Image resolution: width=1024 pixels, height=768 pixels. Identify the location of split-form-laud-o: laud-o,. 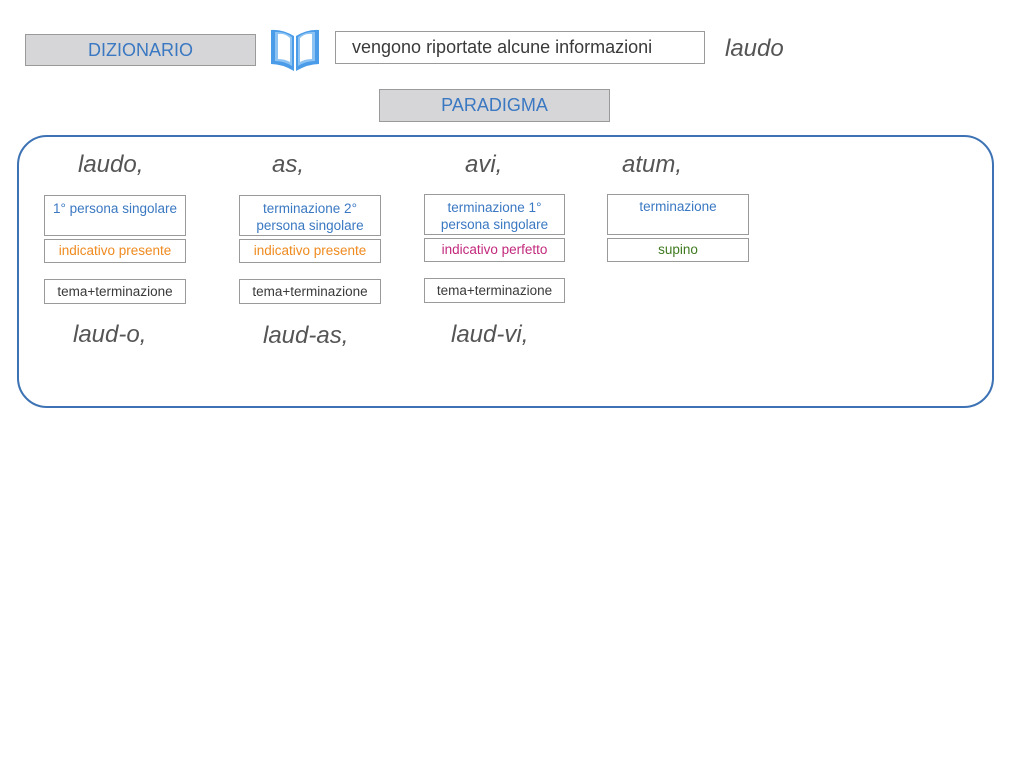
(110, 334).